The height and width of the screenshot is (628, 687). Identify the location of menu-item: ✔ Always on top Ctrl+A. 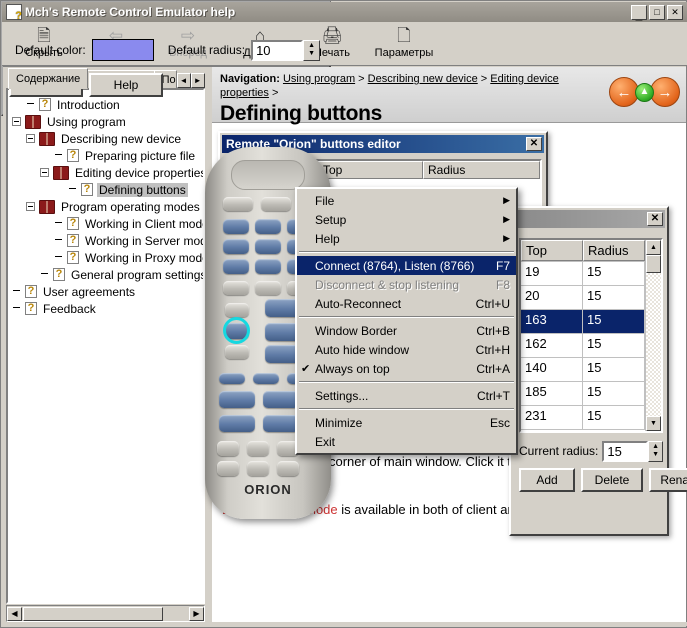
(406, 368).